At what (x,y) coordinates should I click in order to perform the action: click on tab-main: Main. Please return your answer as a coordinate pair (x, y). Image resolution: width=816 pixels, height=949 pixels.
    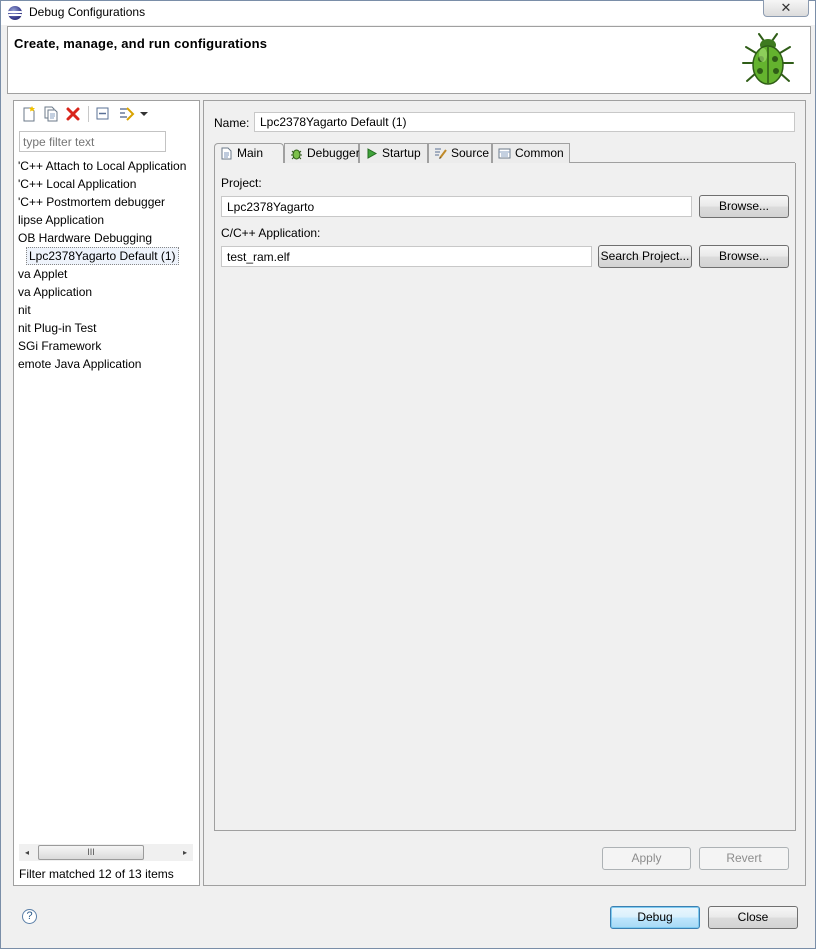
    Looking at the image, I should click on (249, 153).